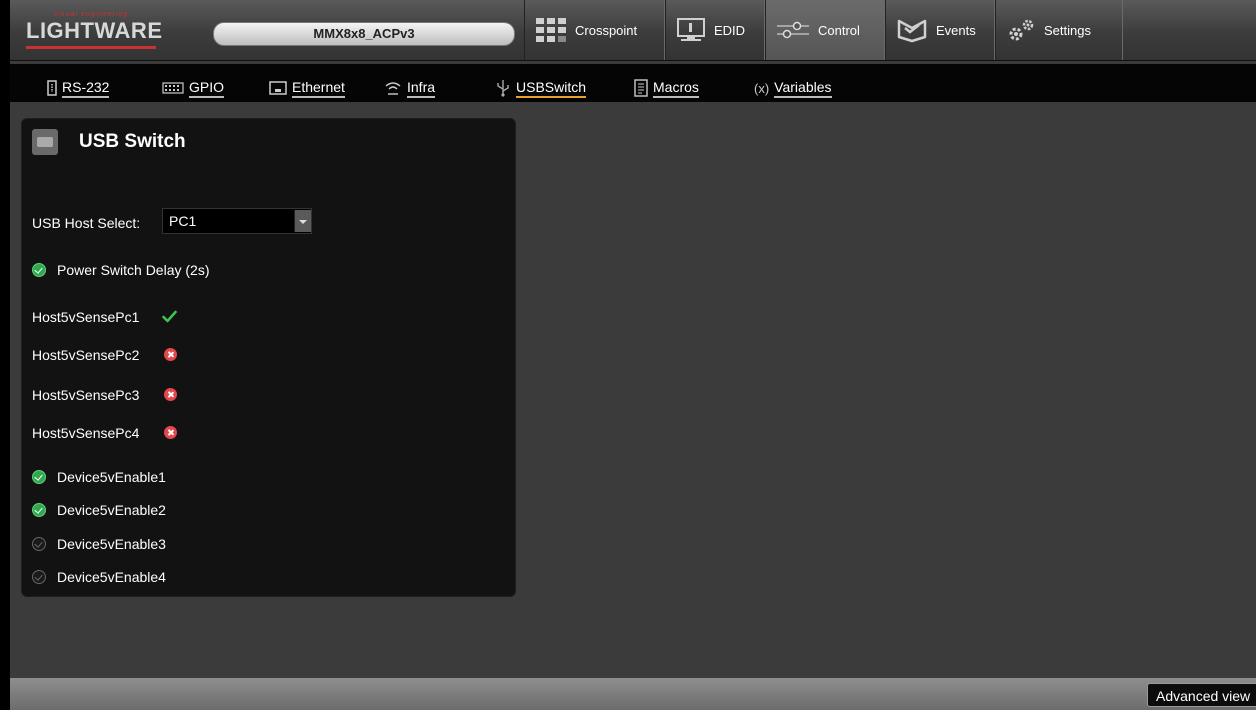  I want to click on tab-gpio: GPIO, so click(202, 88).